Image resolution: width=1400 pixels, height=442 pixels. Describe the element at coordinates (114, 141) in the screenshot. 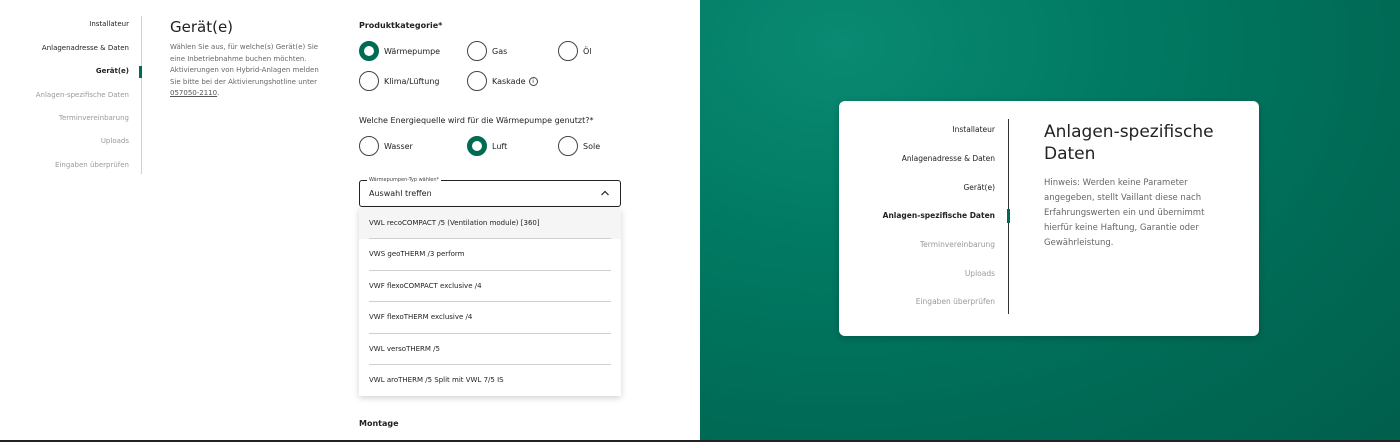

I see `step-uploads: Uploads` at that location.